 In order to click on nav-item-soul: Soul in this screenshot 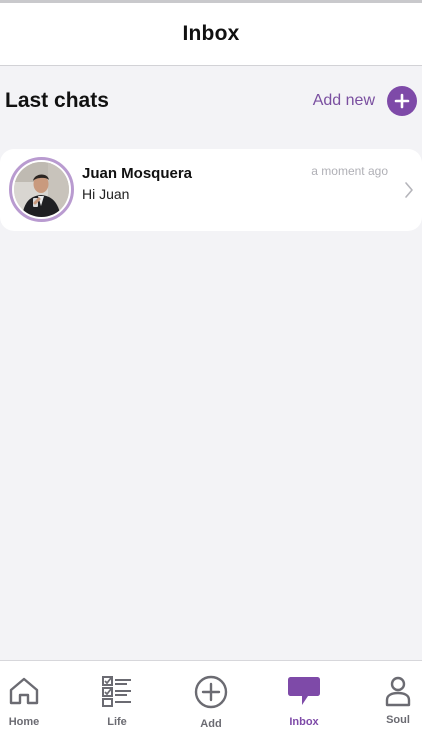, I will do `click(389, 705)`.